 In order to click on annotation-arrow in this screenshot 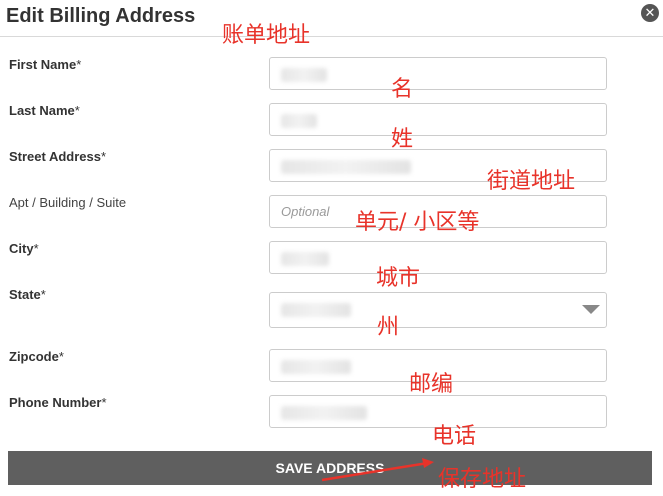, I will do `click(377, 470)`.